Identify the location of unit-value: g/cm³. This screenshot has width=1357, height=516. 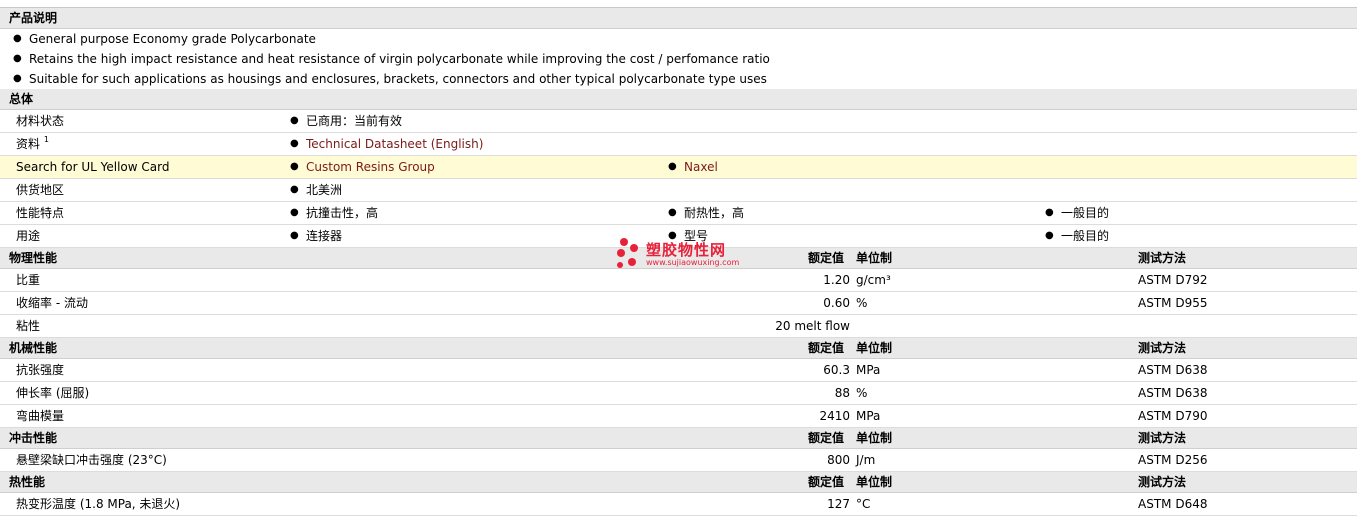
(873, 280).